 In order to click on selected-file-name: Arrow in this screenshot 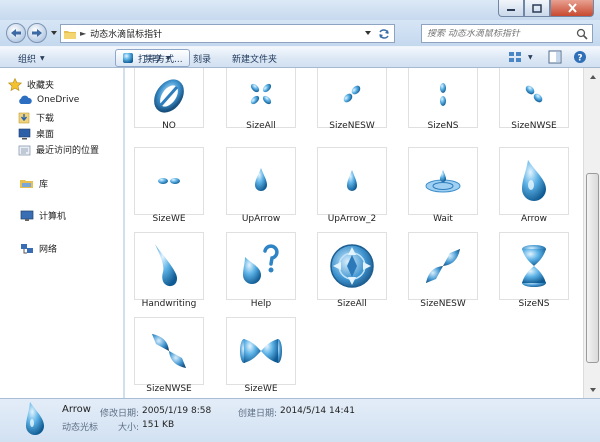, I will do `click(76, 409)`.